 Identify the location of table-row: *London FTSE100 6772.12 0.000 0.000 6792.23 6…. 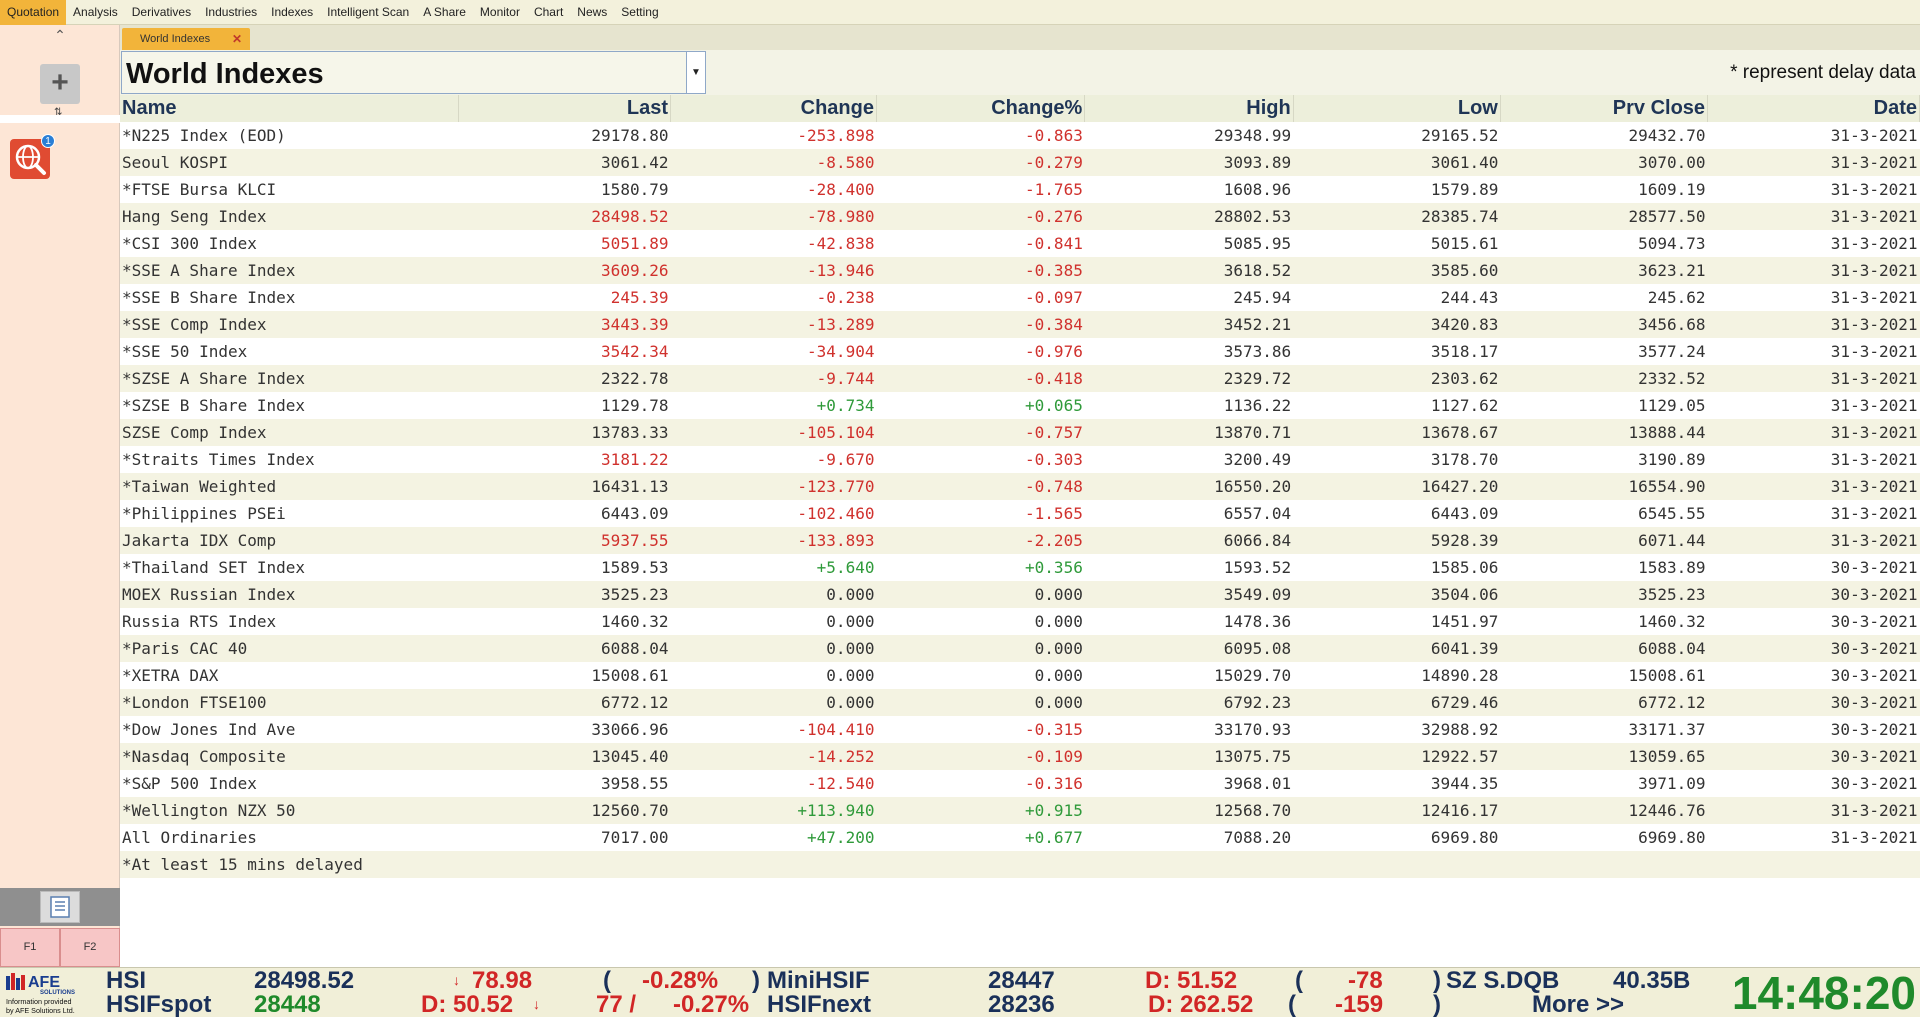
(1020, 702).